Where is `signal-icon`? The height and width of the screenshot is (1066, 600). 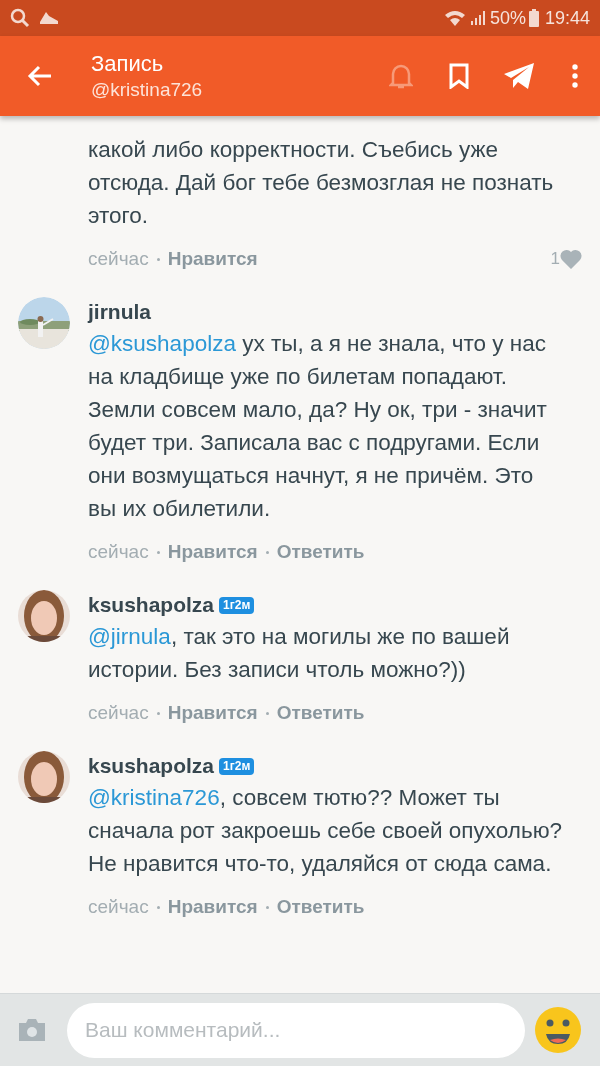
signal-icon is located at coordinates (477, 18).